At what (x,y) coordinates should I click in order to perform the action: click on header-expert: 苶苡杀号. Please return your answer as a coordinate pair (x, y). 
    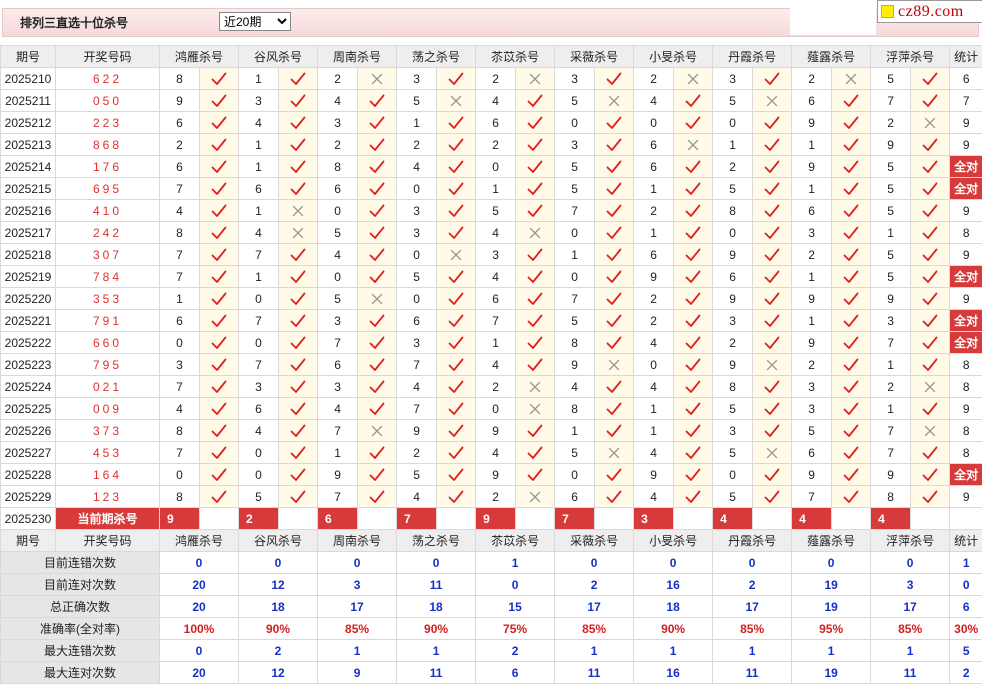
    Looking at the image, I should click on (515, 56).